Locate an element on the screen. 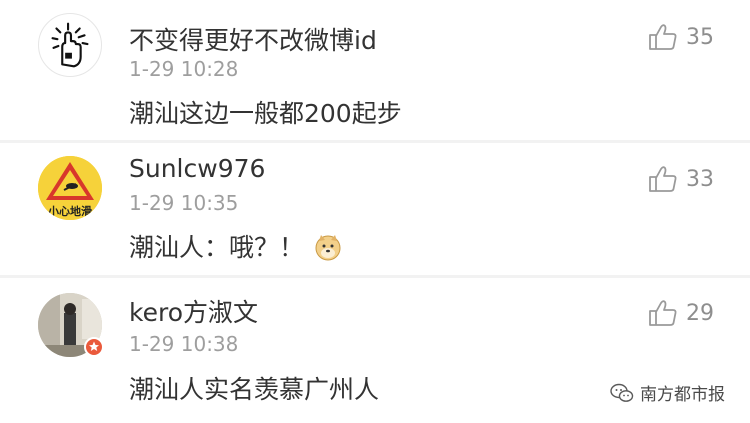  comment-text: 潮汕人：哦？！ is located at coordinates (235, 246).